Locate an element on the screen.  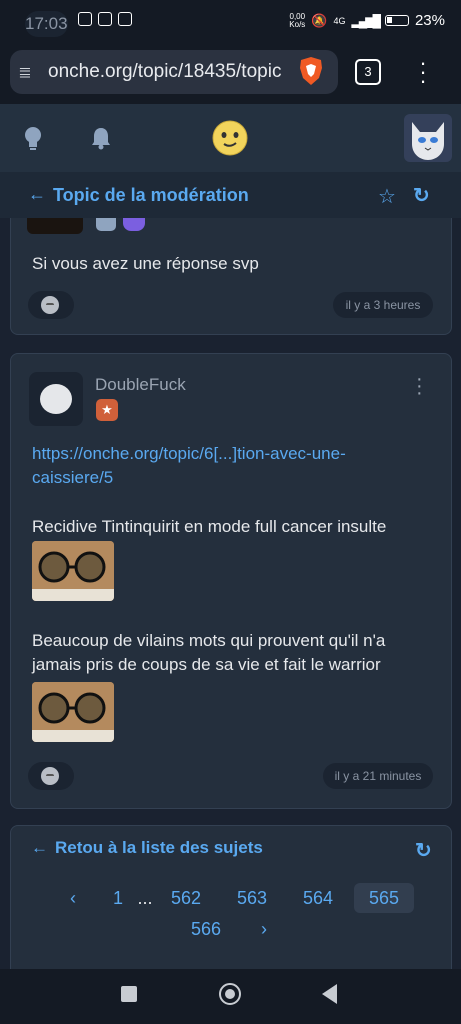
post-time: il y a 3 heures is located at coordinates (383, 305).